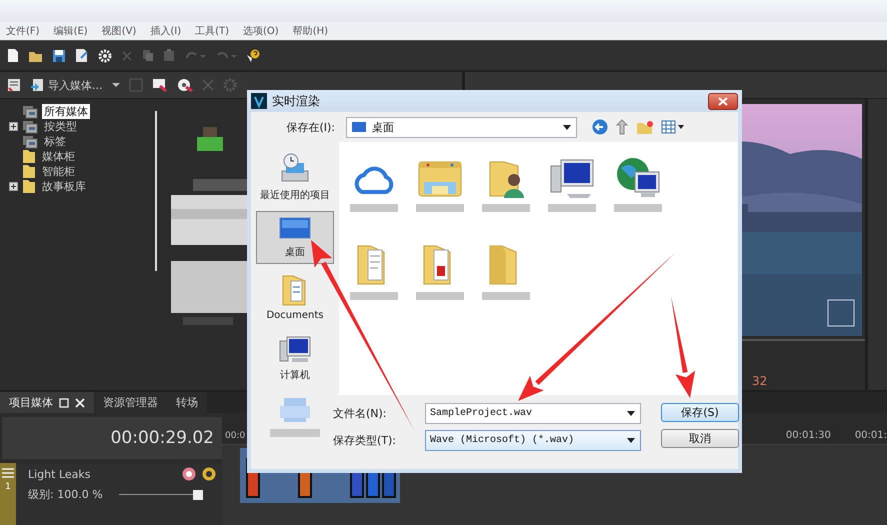 This screenshot has width=887, height=525. Describe the element at coordinates (23, 31) in the screenshot. I see `menu-item: 文件(F)` at that location.